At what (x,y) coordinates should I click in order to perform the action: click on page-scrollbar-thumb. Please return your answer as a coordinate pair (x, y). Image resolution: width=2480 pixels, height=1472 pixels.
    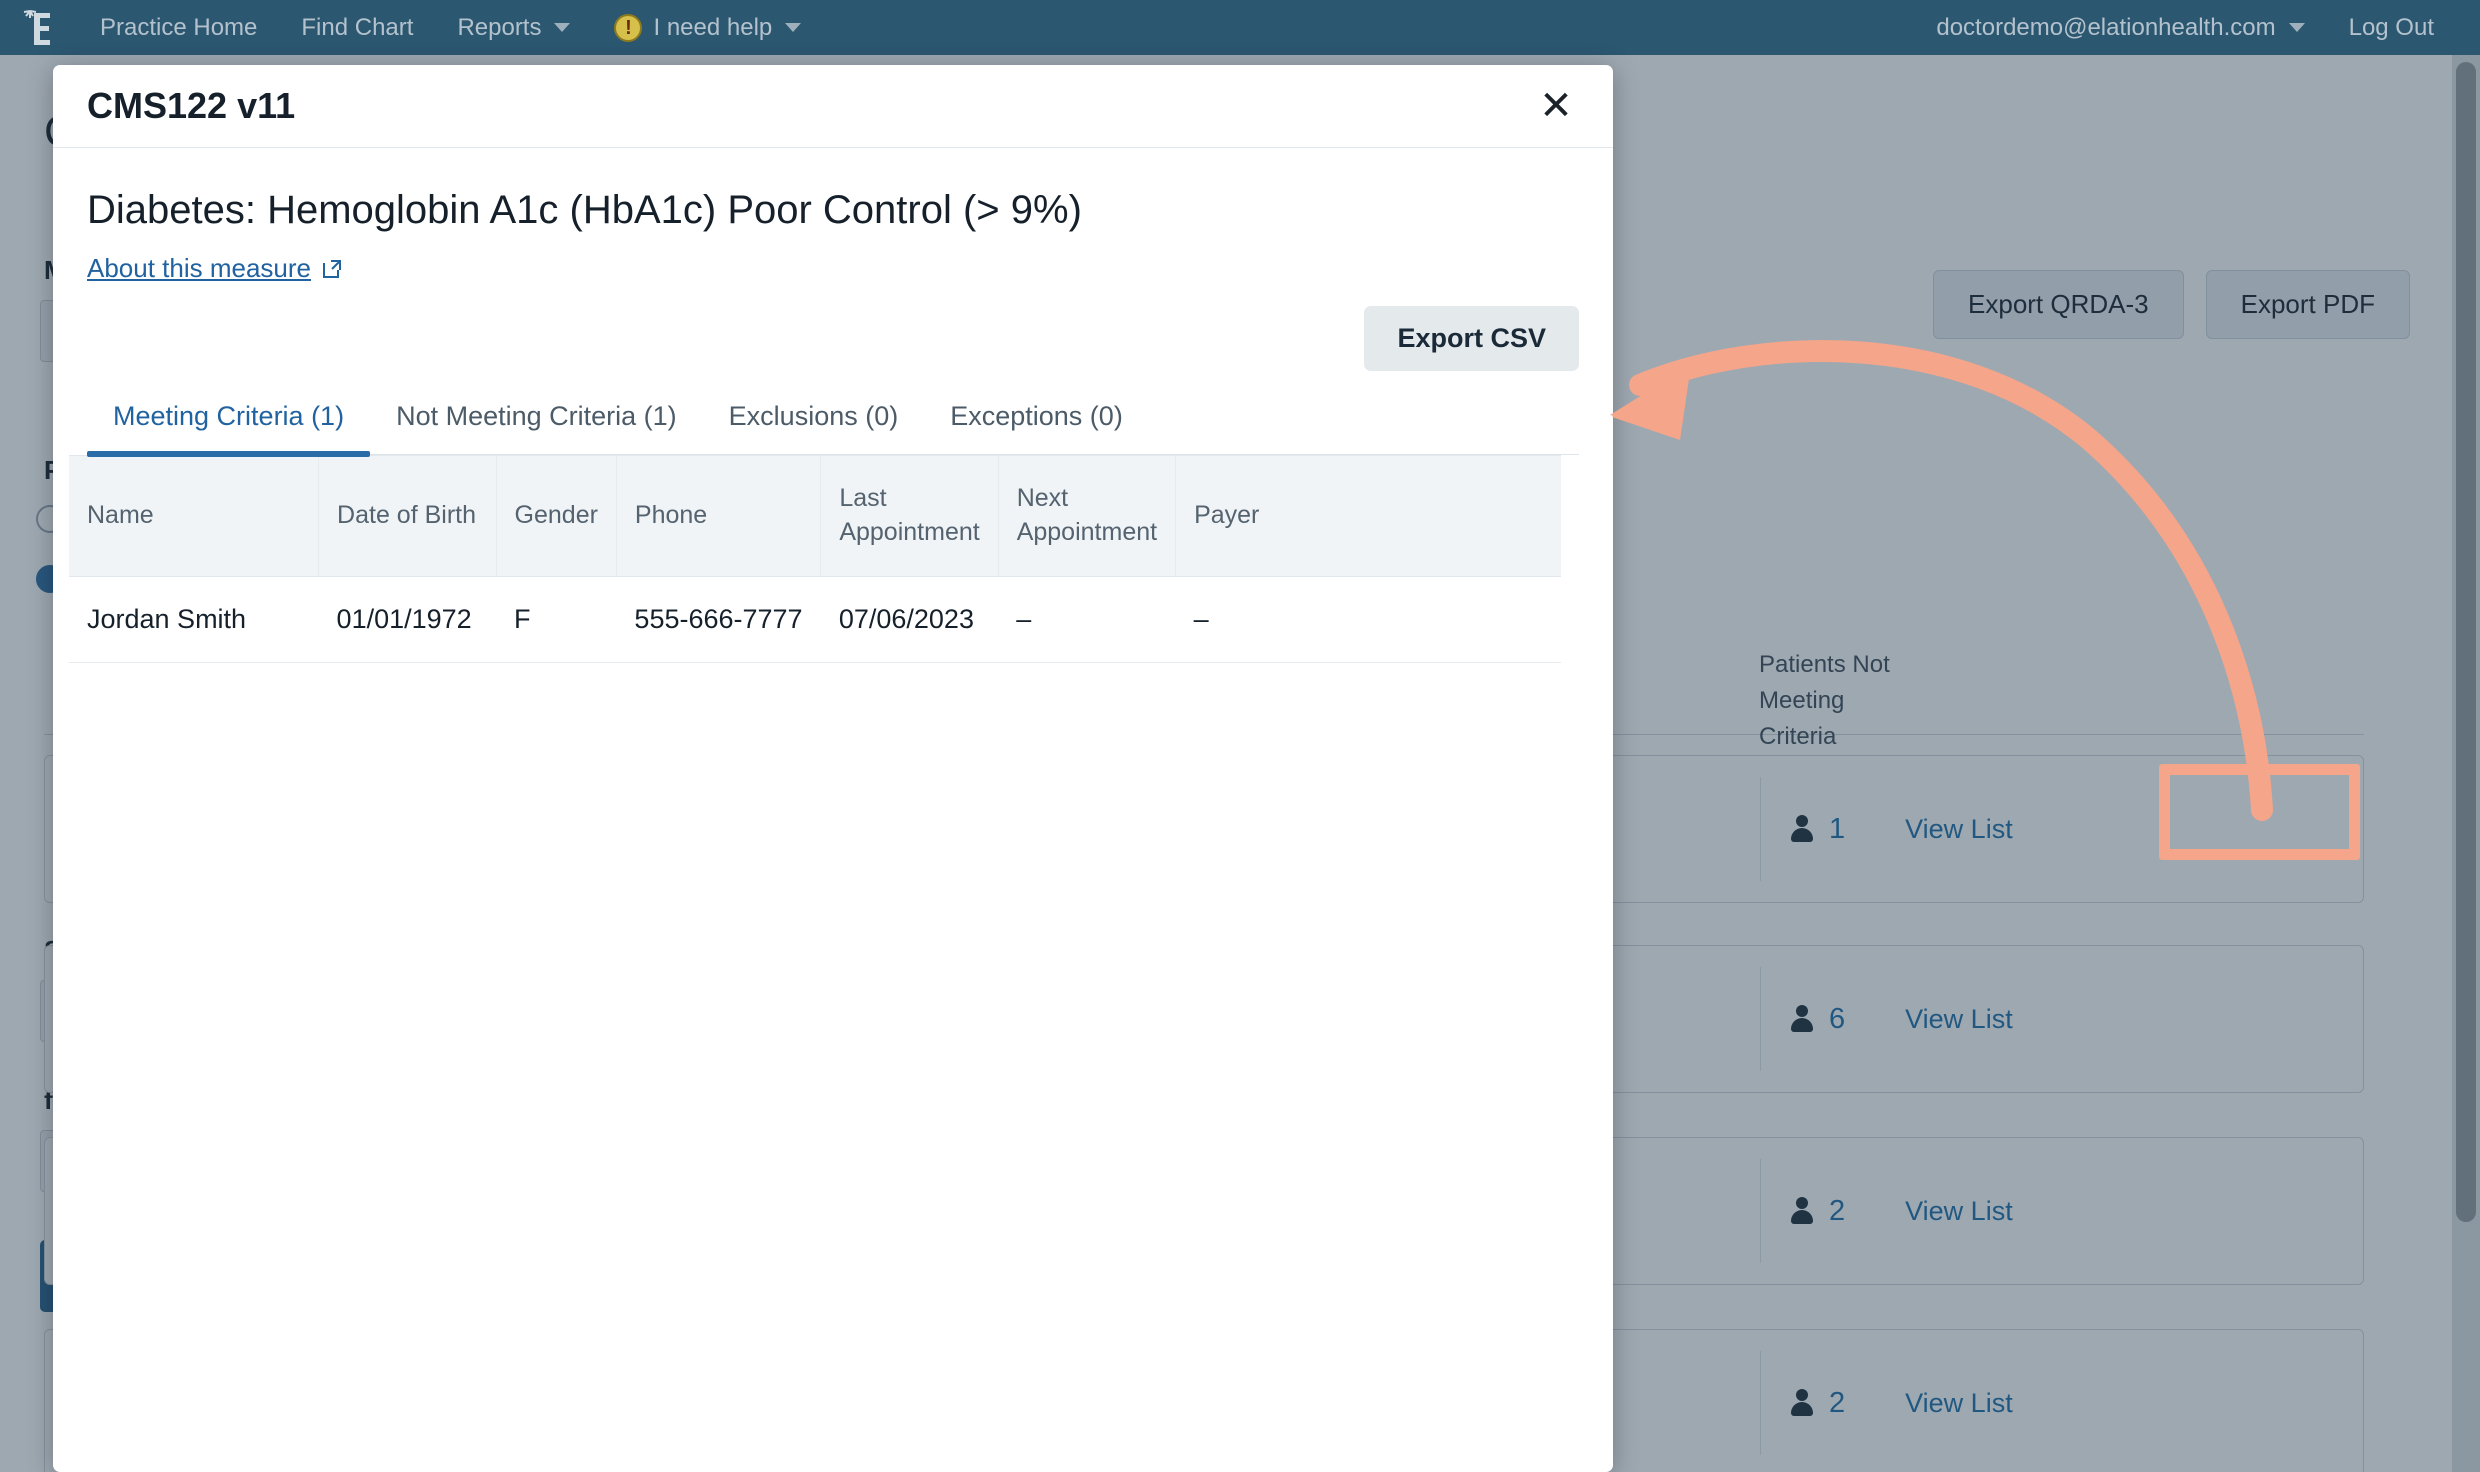
    Looking at the image, I should click on (2466, 642).